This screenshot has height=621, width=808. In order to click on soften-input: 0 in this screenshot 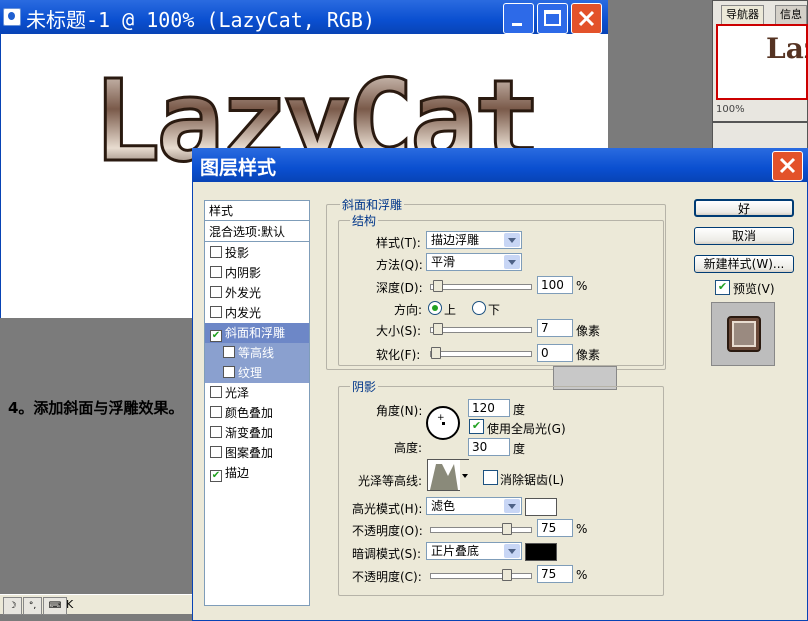, I will do `click(555, 353)`.